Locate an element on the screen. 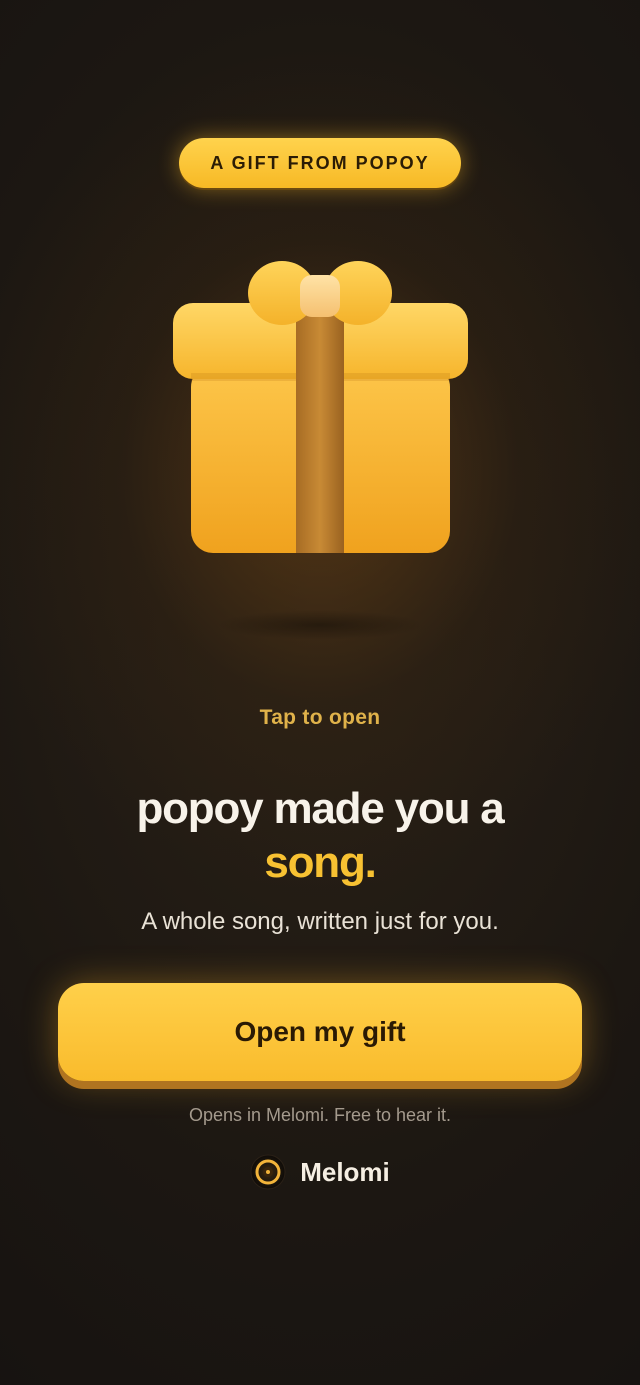 This screenshot has width=640, height=1385. gift-box-icon is located at coordinates (320, 407).